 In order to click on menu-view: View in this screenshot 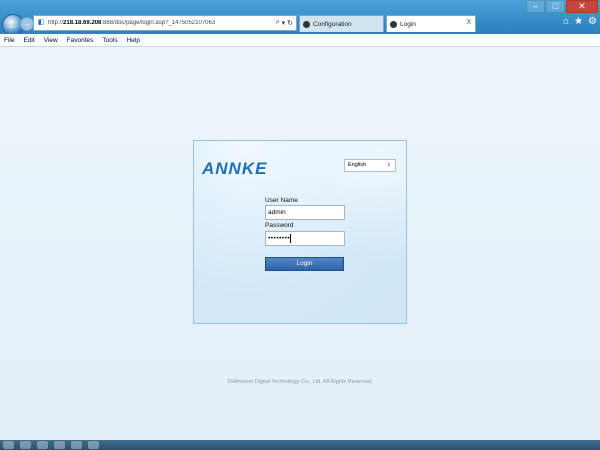, I will do `click(51, 40)`.